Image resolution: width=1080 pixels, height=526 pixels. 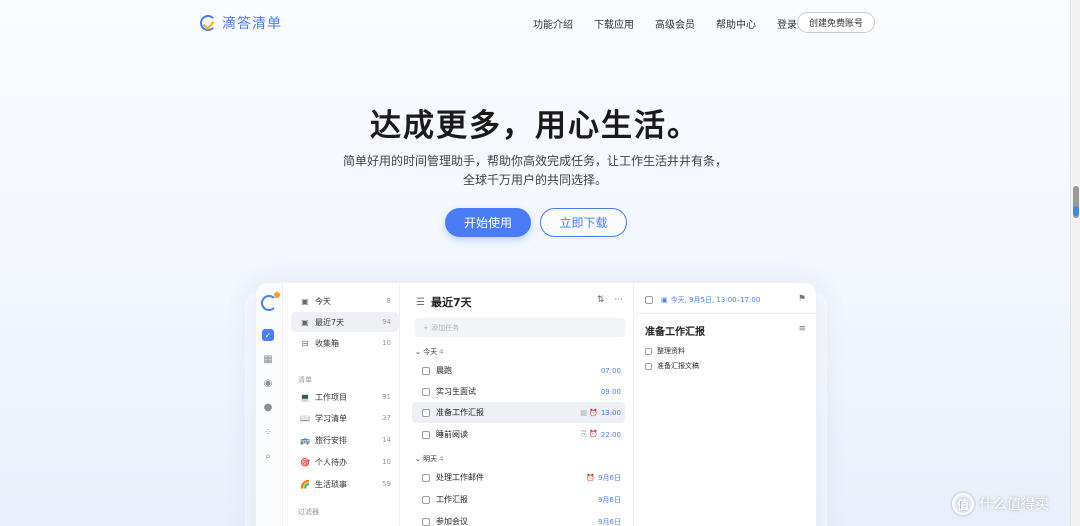 I want to click on task-time: 09:00, so click(x=610, y=391).